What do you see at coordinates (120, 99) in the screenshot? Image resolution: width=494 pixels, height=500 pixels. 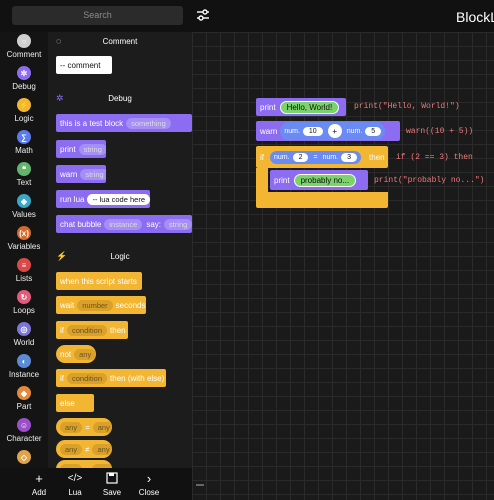 I see `section-header-debug: ✲ Debug` at bounding box center [120, 99].